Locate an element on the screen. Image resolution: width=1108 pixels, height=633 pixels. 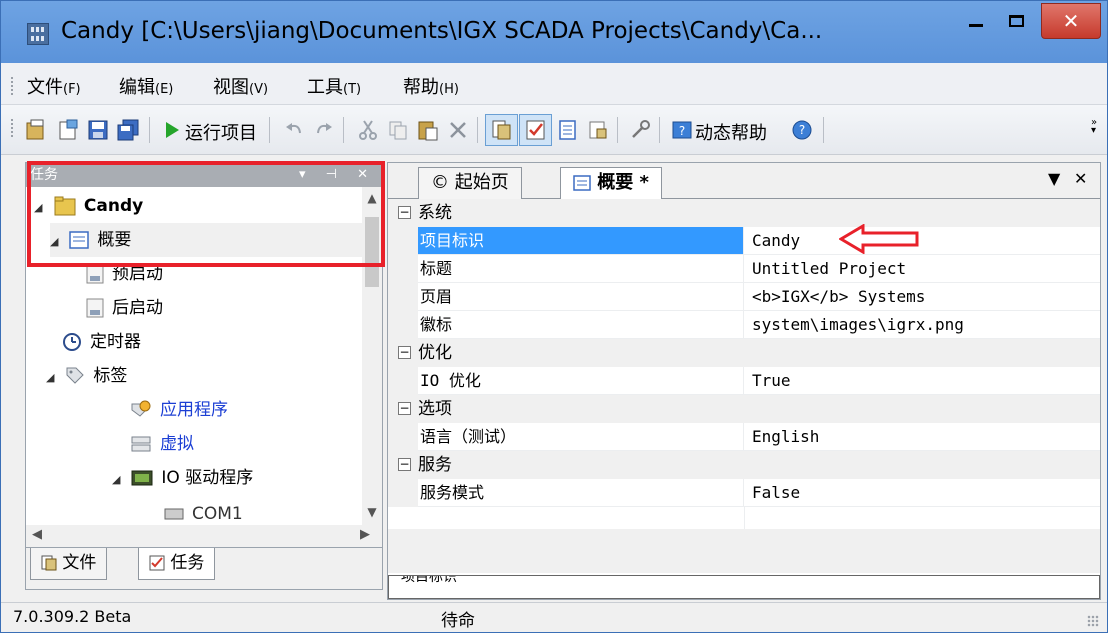
app-tags-icon is located at coordinates (141, 408).